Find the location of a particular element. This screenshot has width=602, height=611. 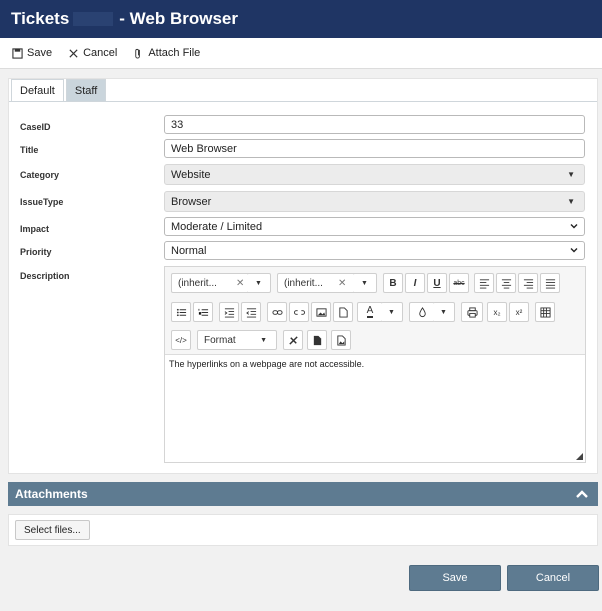

resize-handle is located at coordinates (579, 456).